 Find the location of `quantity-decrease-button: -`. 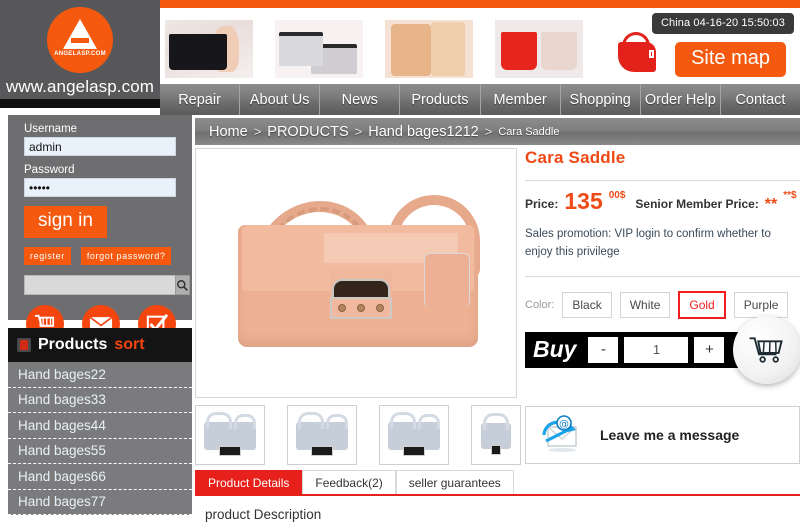

quantity-decrease-button: - is located at coordinates (603, 349).